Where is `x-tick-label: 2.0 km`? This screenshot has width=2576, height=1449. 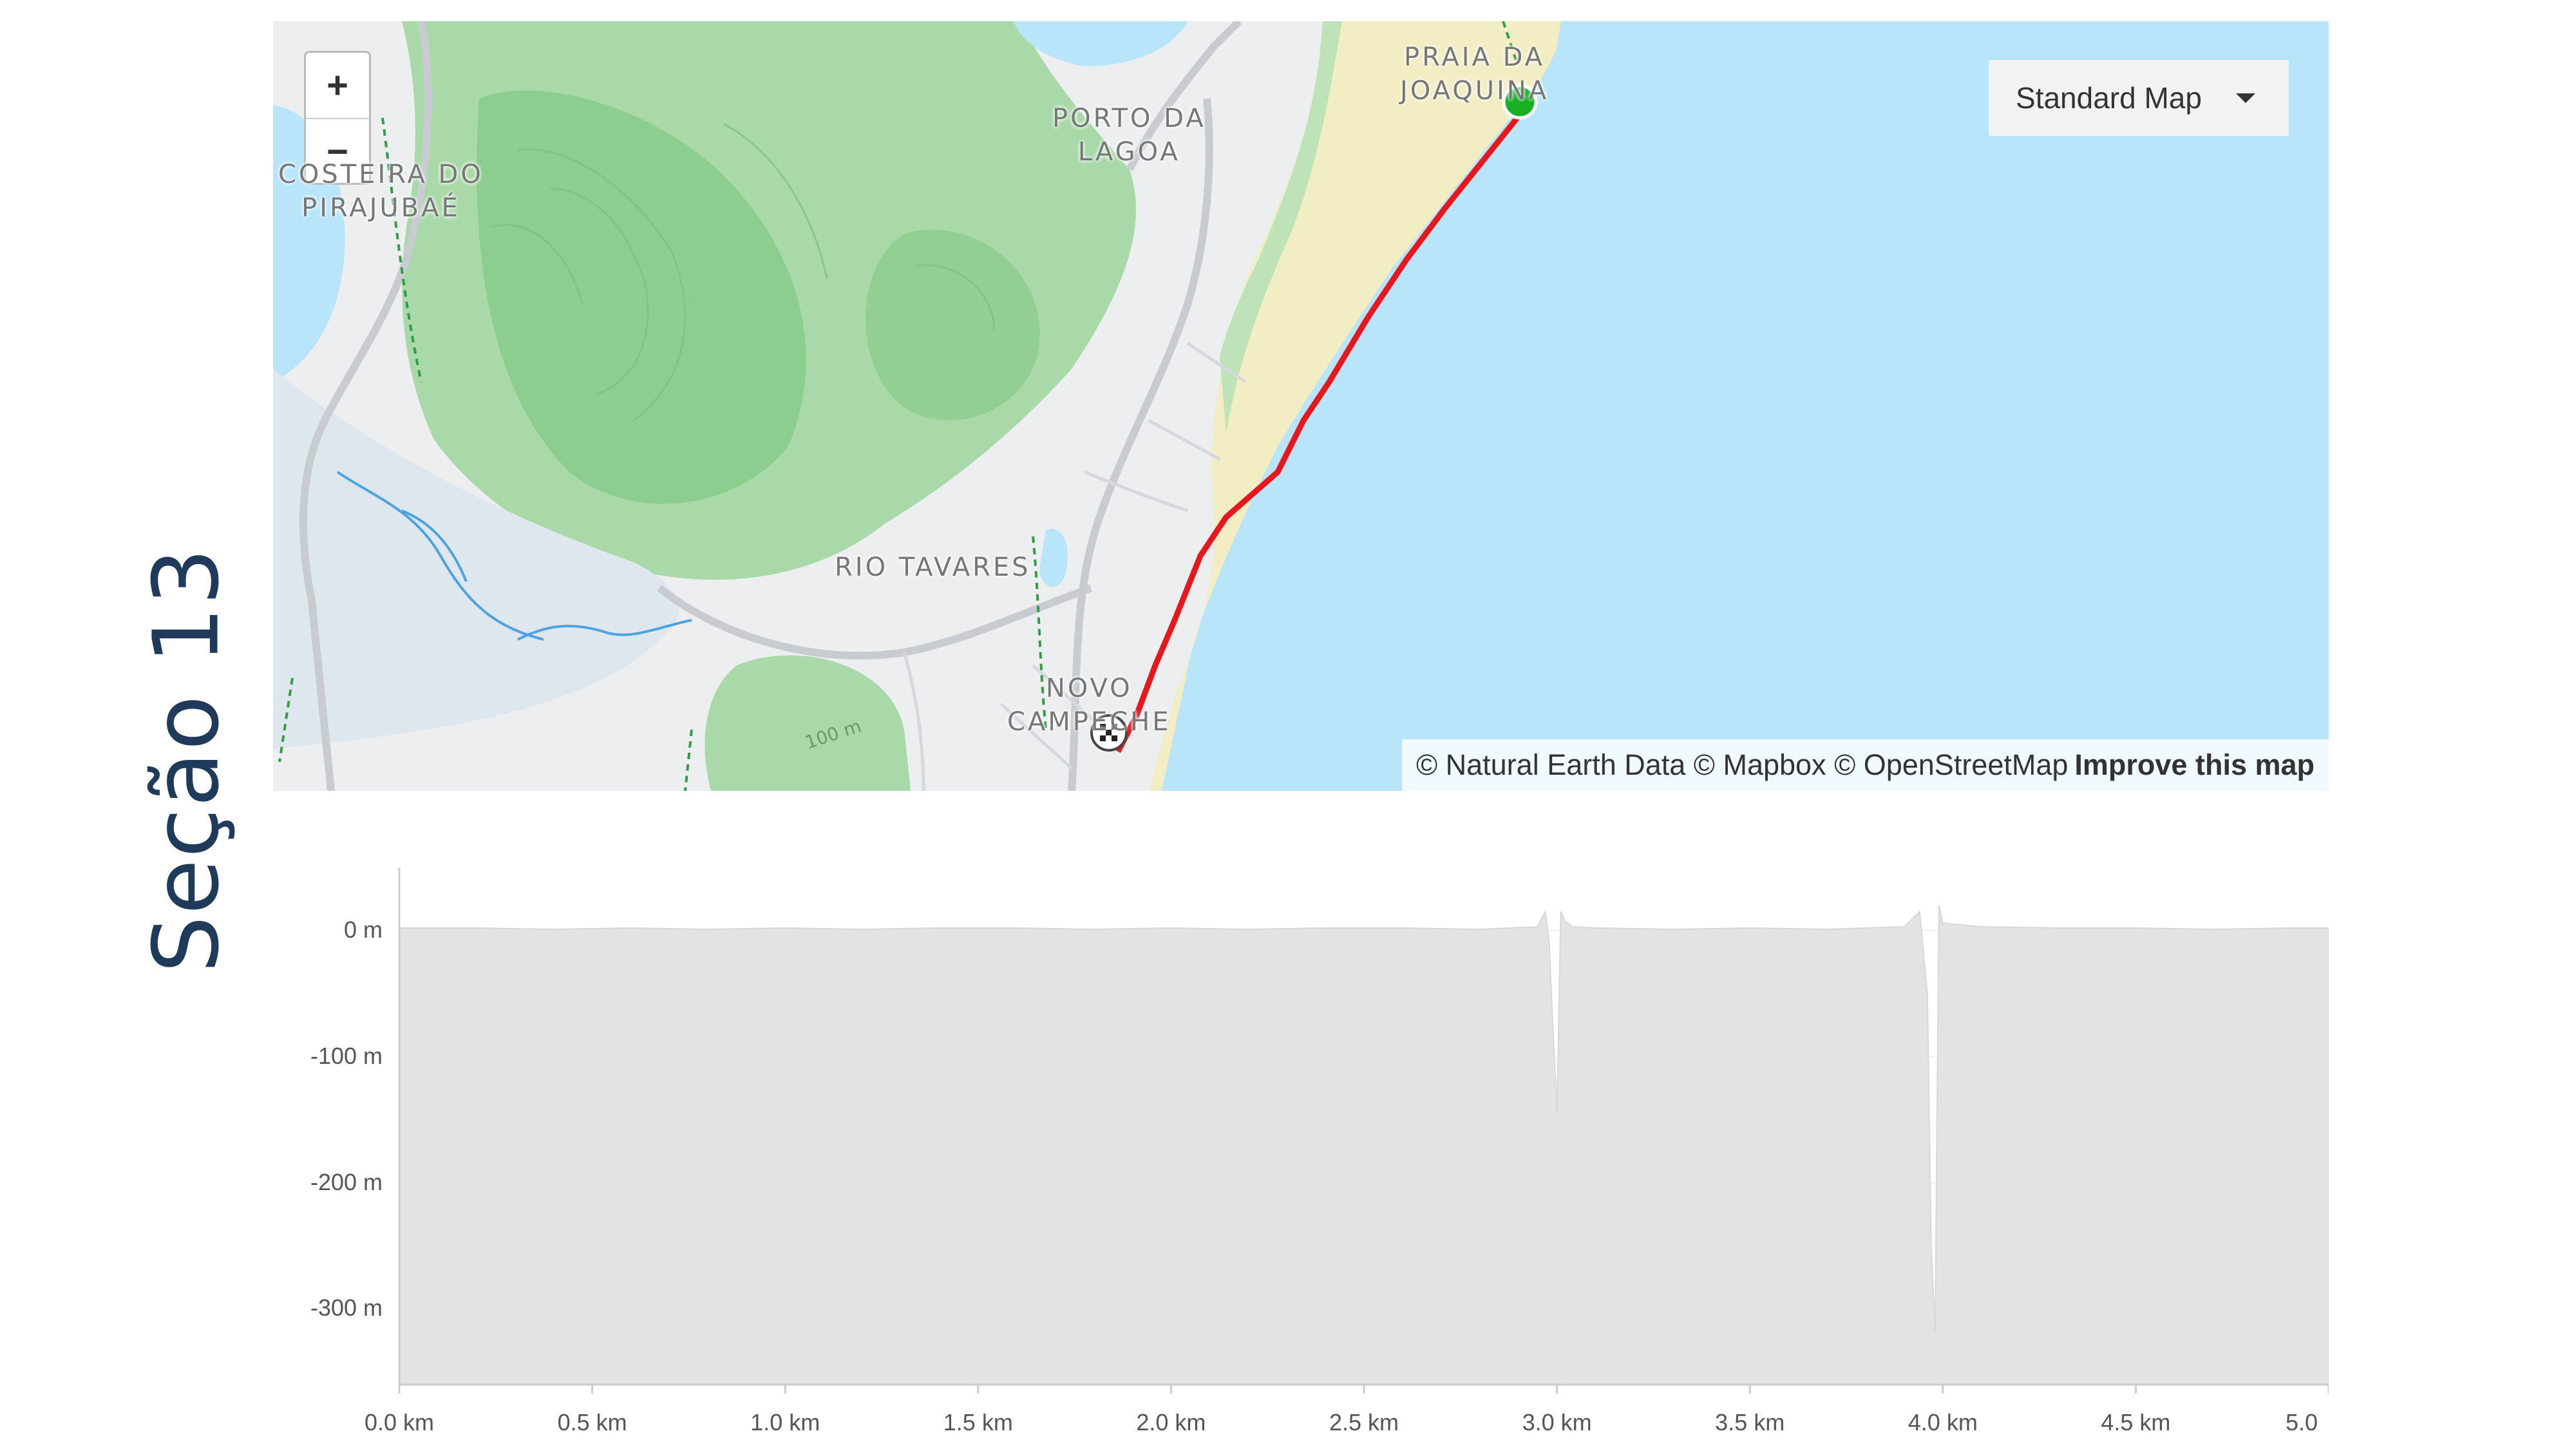
x-tick-label: 2.0 km is located at coordinates (1171, 1422).